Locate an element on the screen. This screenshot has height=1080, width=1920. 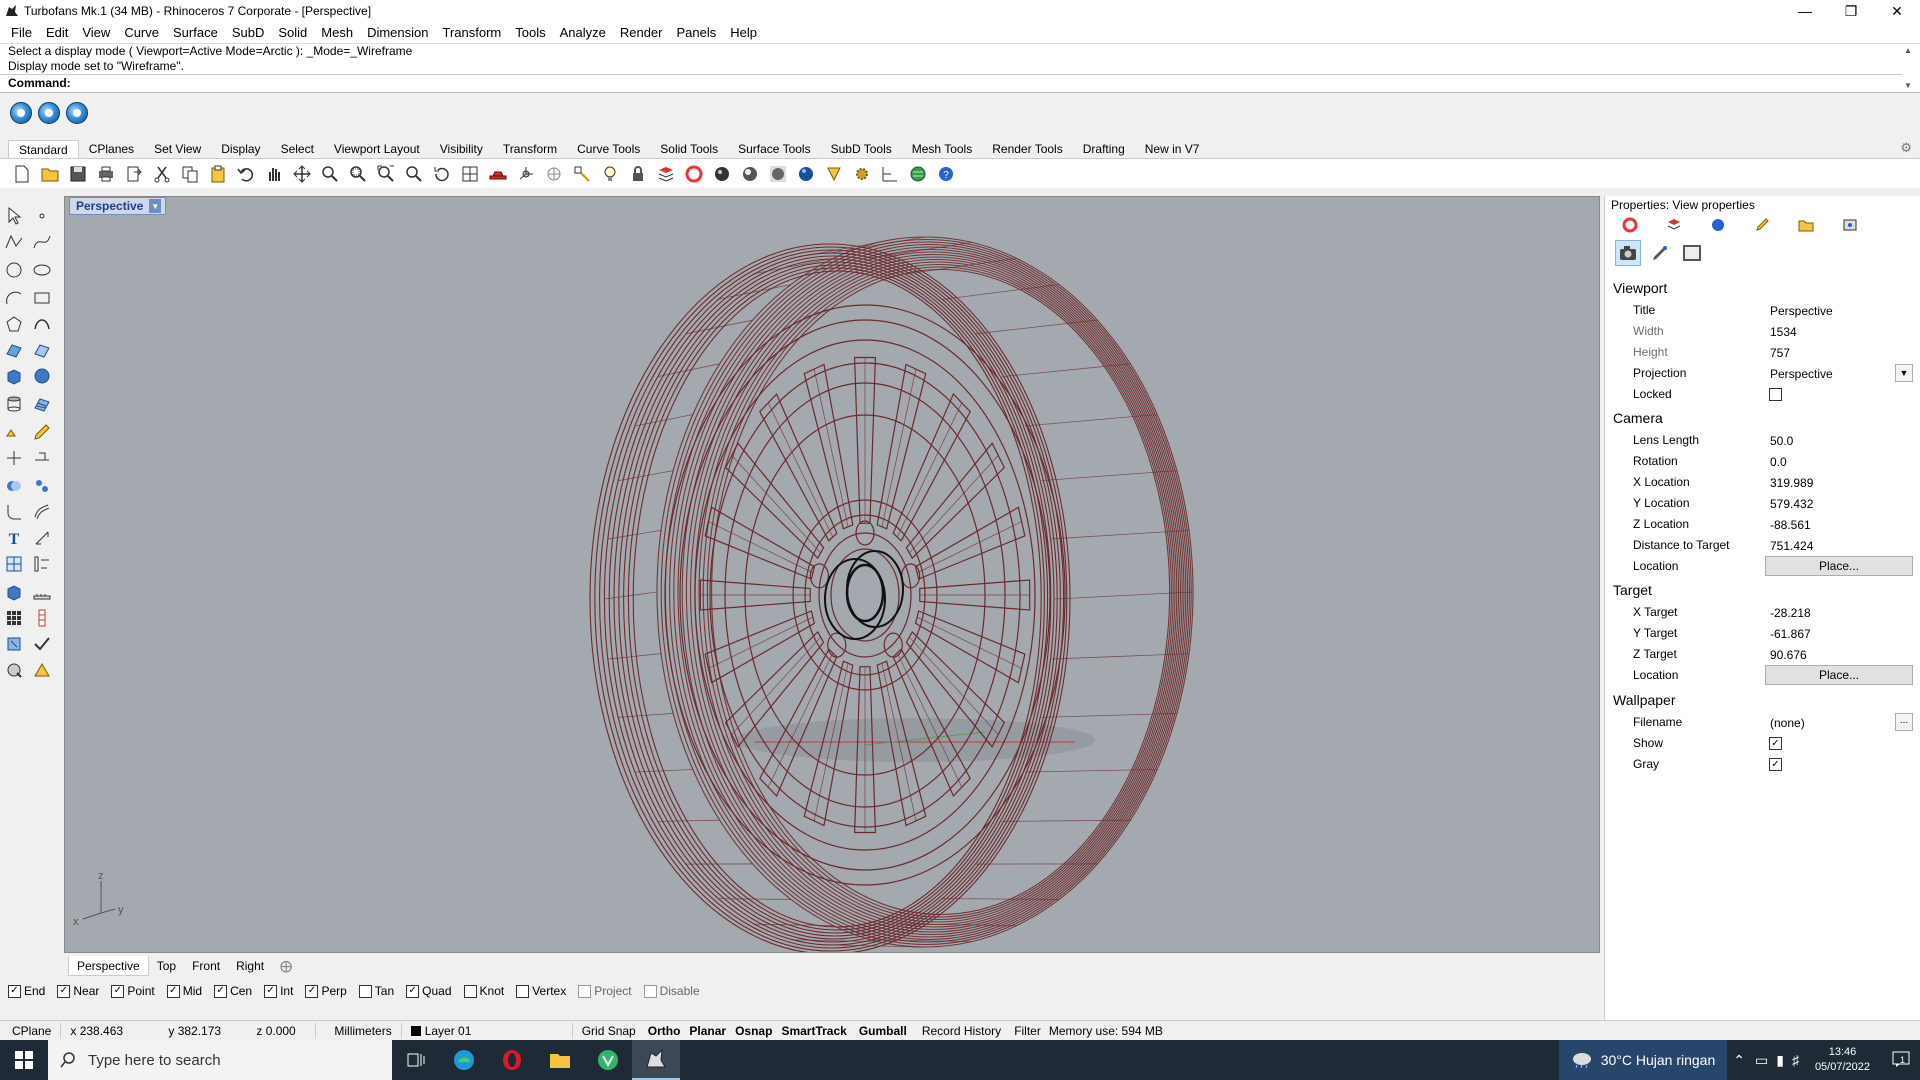
tab-standard: Standard is located at coordinates (43, 149).